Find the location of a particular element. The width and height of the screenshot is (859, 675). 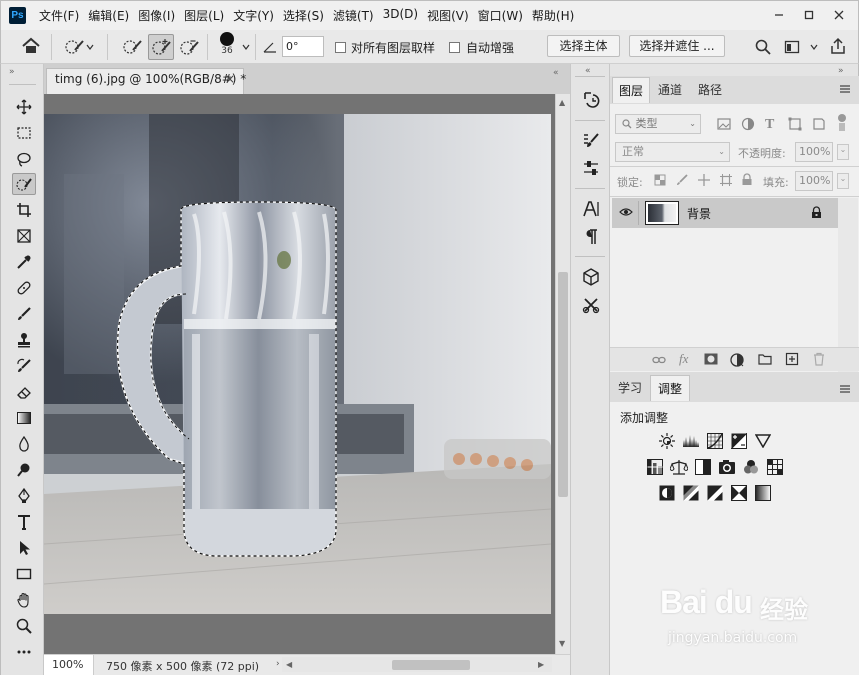

new-group-icon is located at coordinates (765, 359).